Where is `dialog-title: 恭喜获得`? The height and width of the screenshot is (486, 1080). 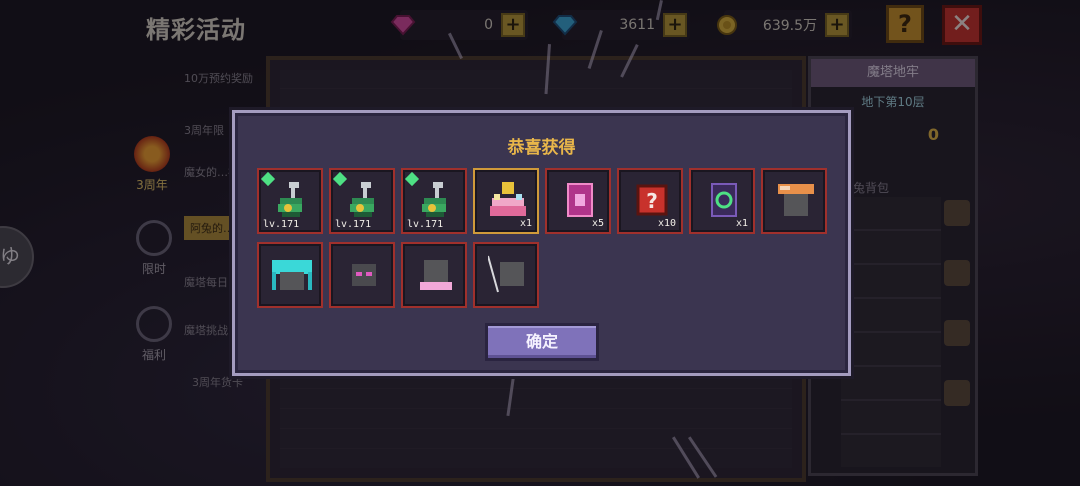
dialog-title: 恭喜获得 is located at coordinates (541, 148).